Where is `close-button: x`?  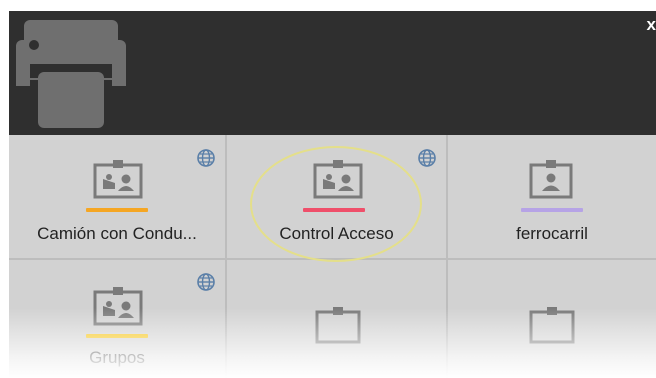
close-button: x is located at coordinates (651, 25).